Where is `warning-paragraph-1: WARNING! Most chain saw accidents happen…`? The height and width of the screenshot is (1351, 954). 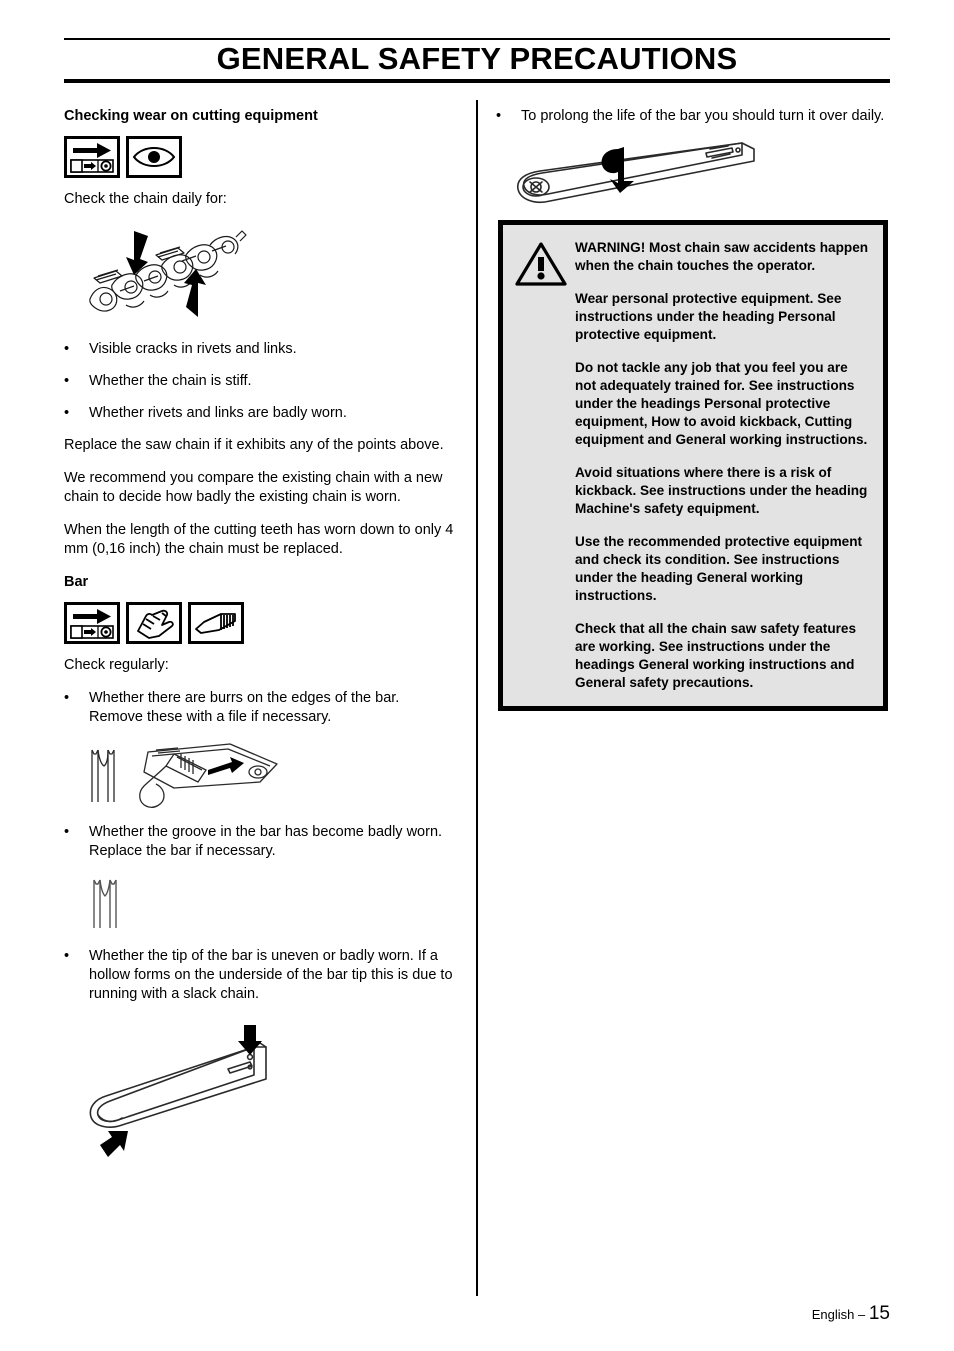 warning-paragraph-1: WARNING! Most chain saw accidents happen… is located at coordinates (722, 256).